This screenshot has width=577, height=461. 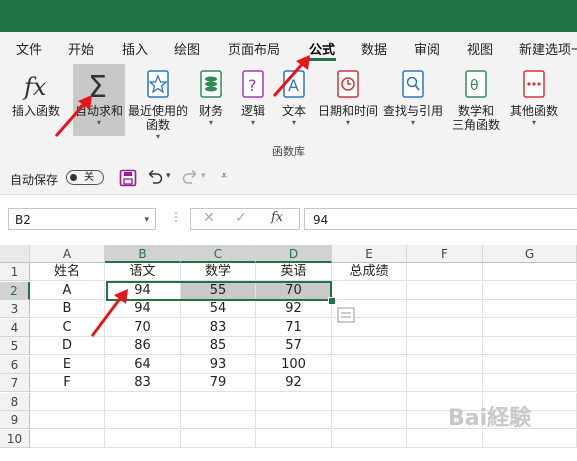 What do you see at coordinates (67, 272) in the screenshot?
I see `cell-a1: 姓名` at bounding box center [67, 272].